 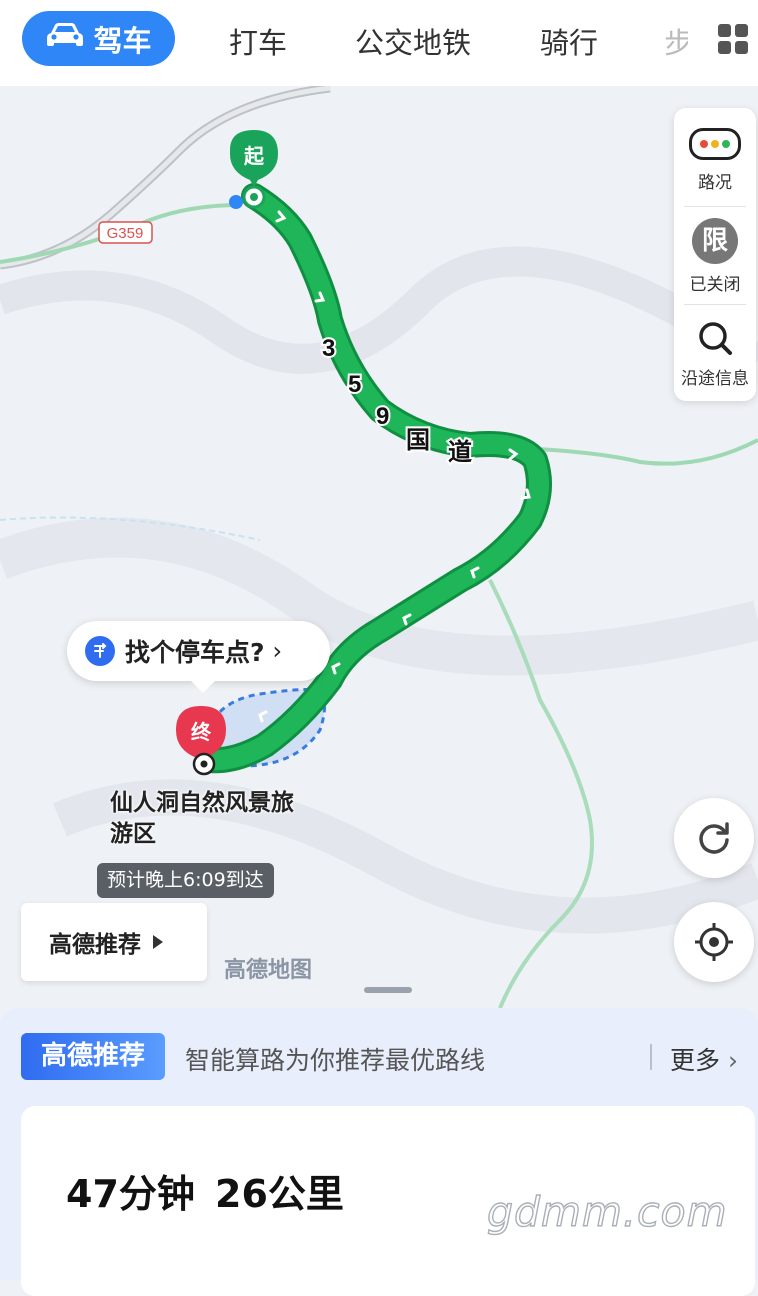 I want to click on along-route-label: 沿途信息, so click(x=715, y=379).